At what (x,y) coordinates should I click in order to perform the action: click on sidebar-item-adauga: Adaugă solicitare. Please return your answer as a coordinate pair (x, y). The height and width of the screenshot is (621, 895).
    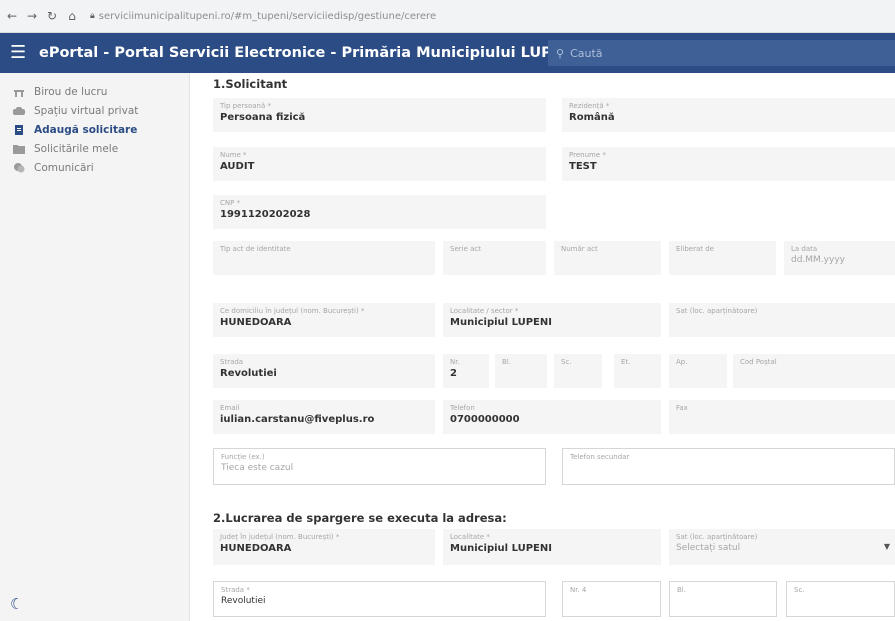
    Looking at the image, I should click on (94, 129).